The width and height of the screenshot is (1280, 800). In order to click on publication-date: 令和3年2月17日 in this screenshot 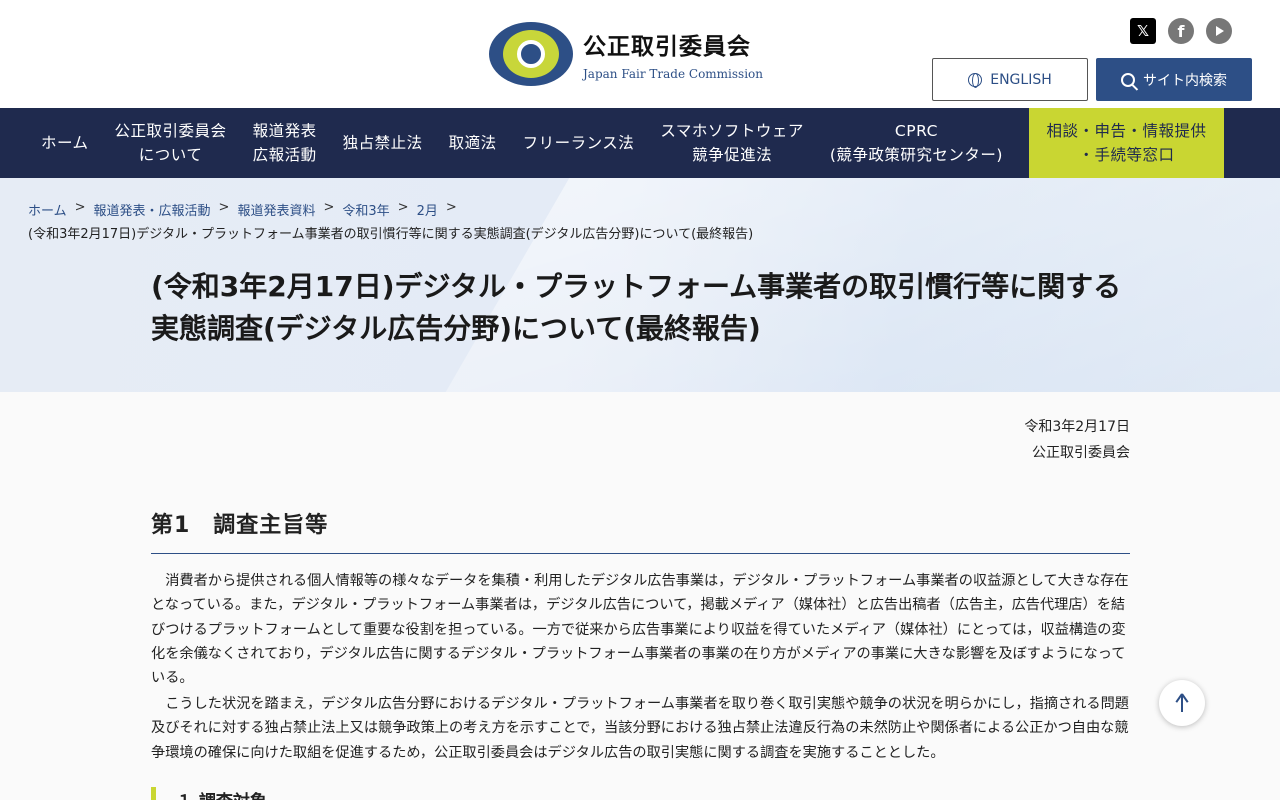, I will do `click(1077, 427)`.